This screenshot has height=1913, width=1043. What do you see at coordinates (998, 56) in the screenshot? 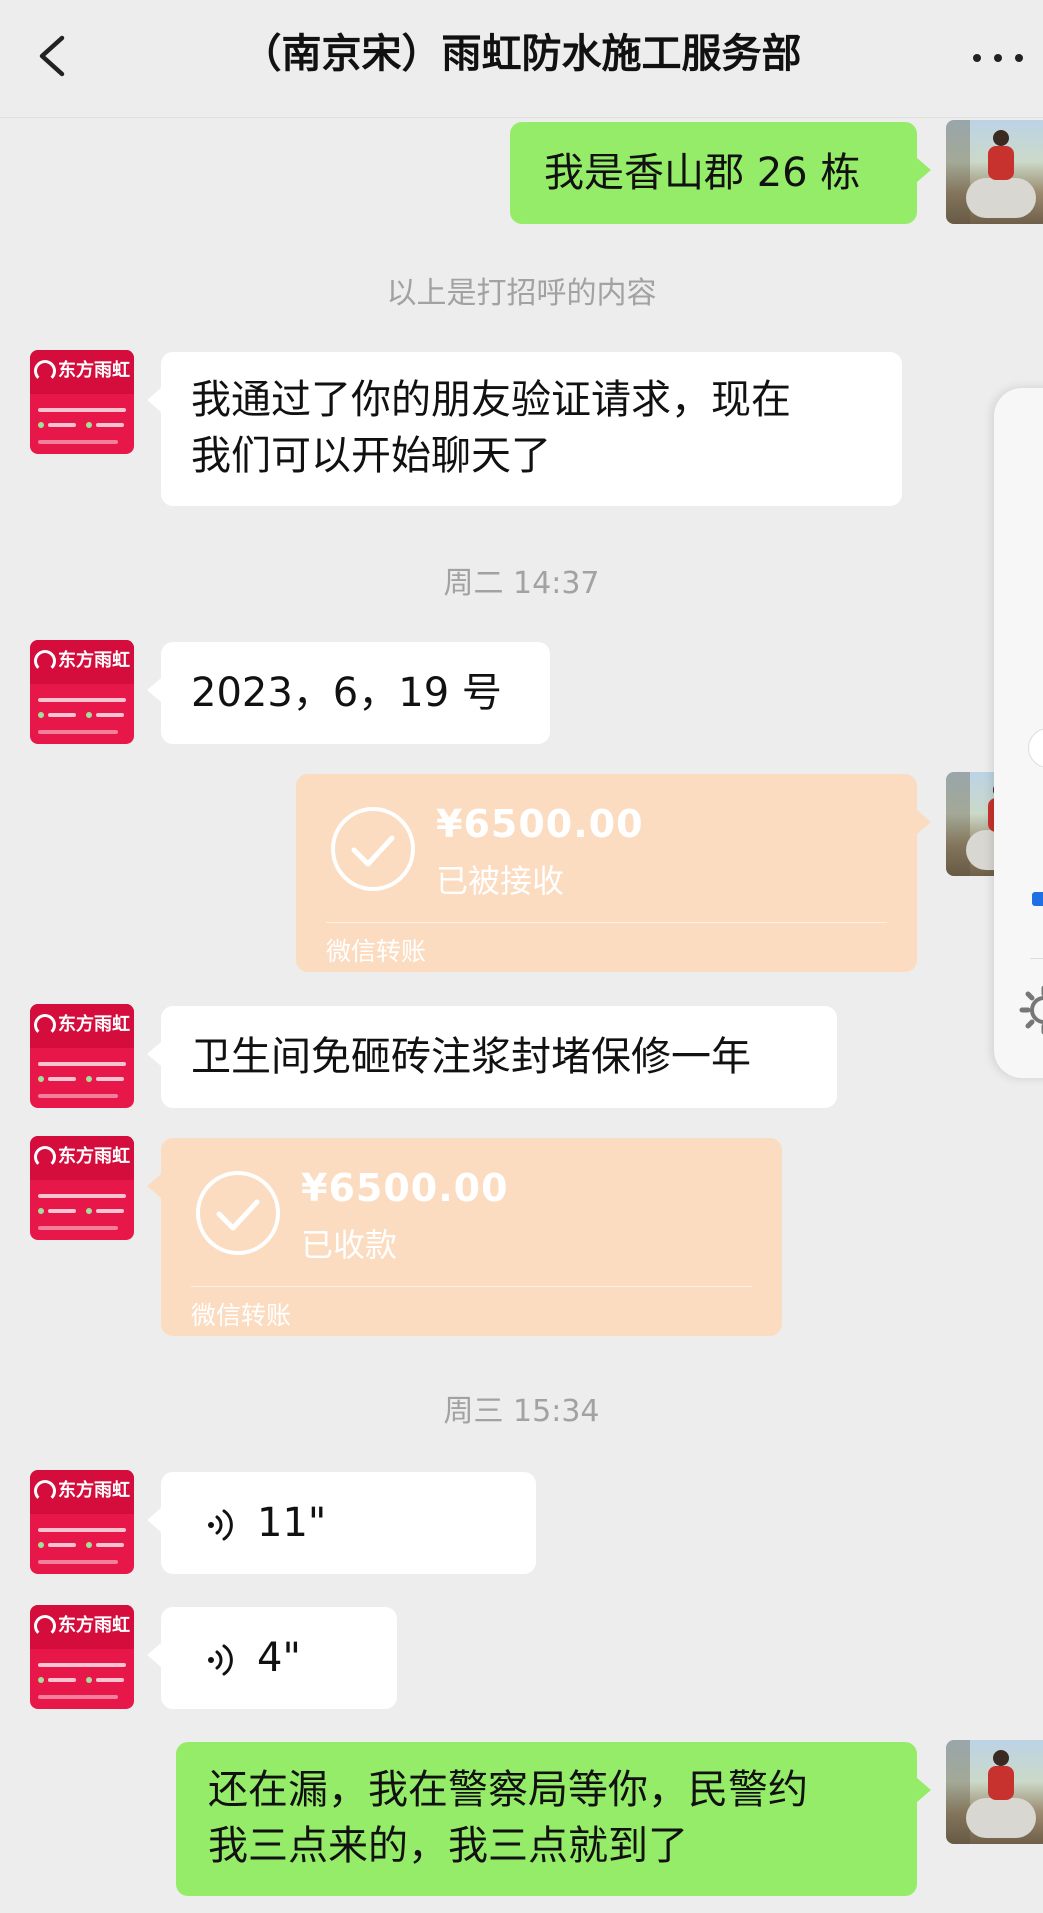
I see `more-button` at bounding box center [998, 56].